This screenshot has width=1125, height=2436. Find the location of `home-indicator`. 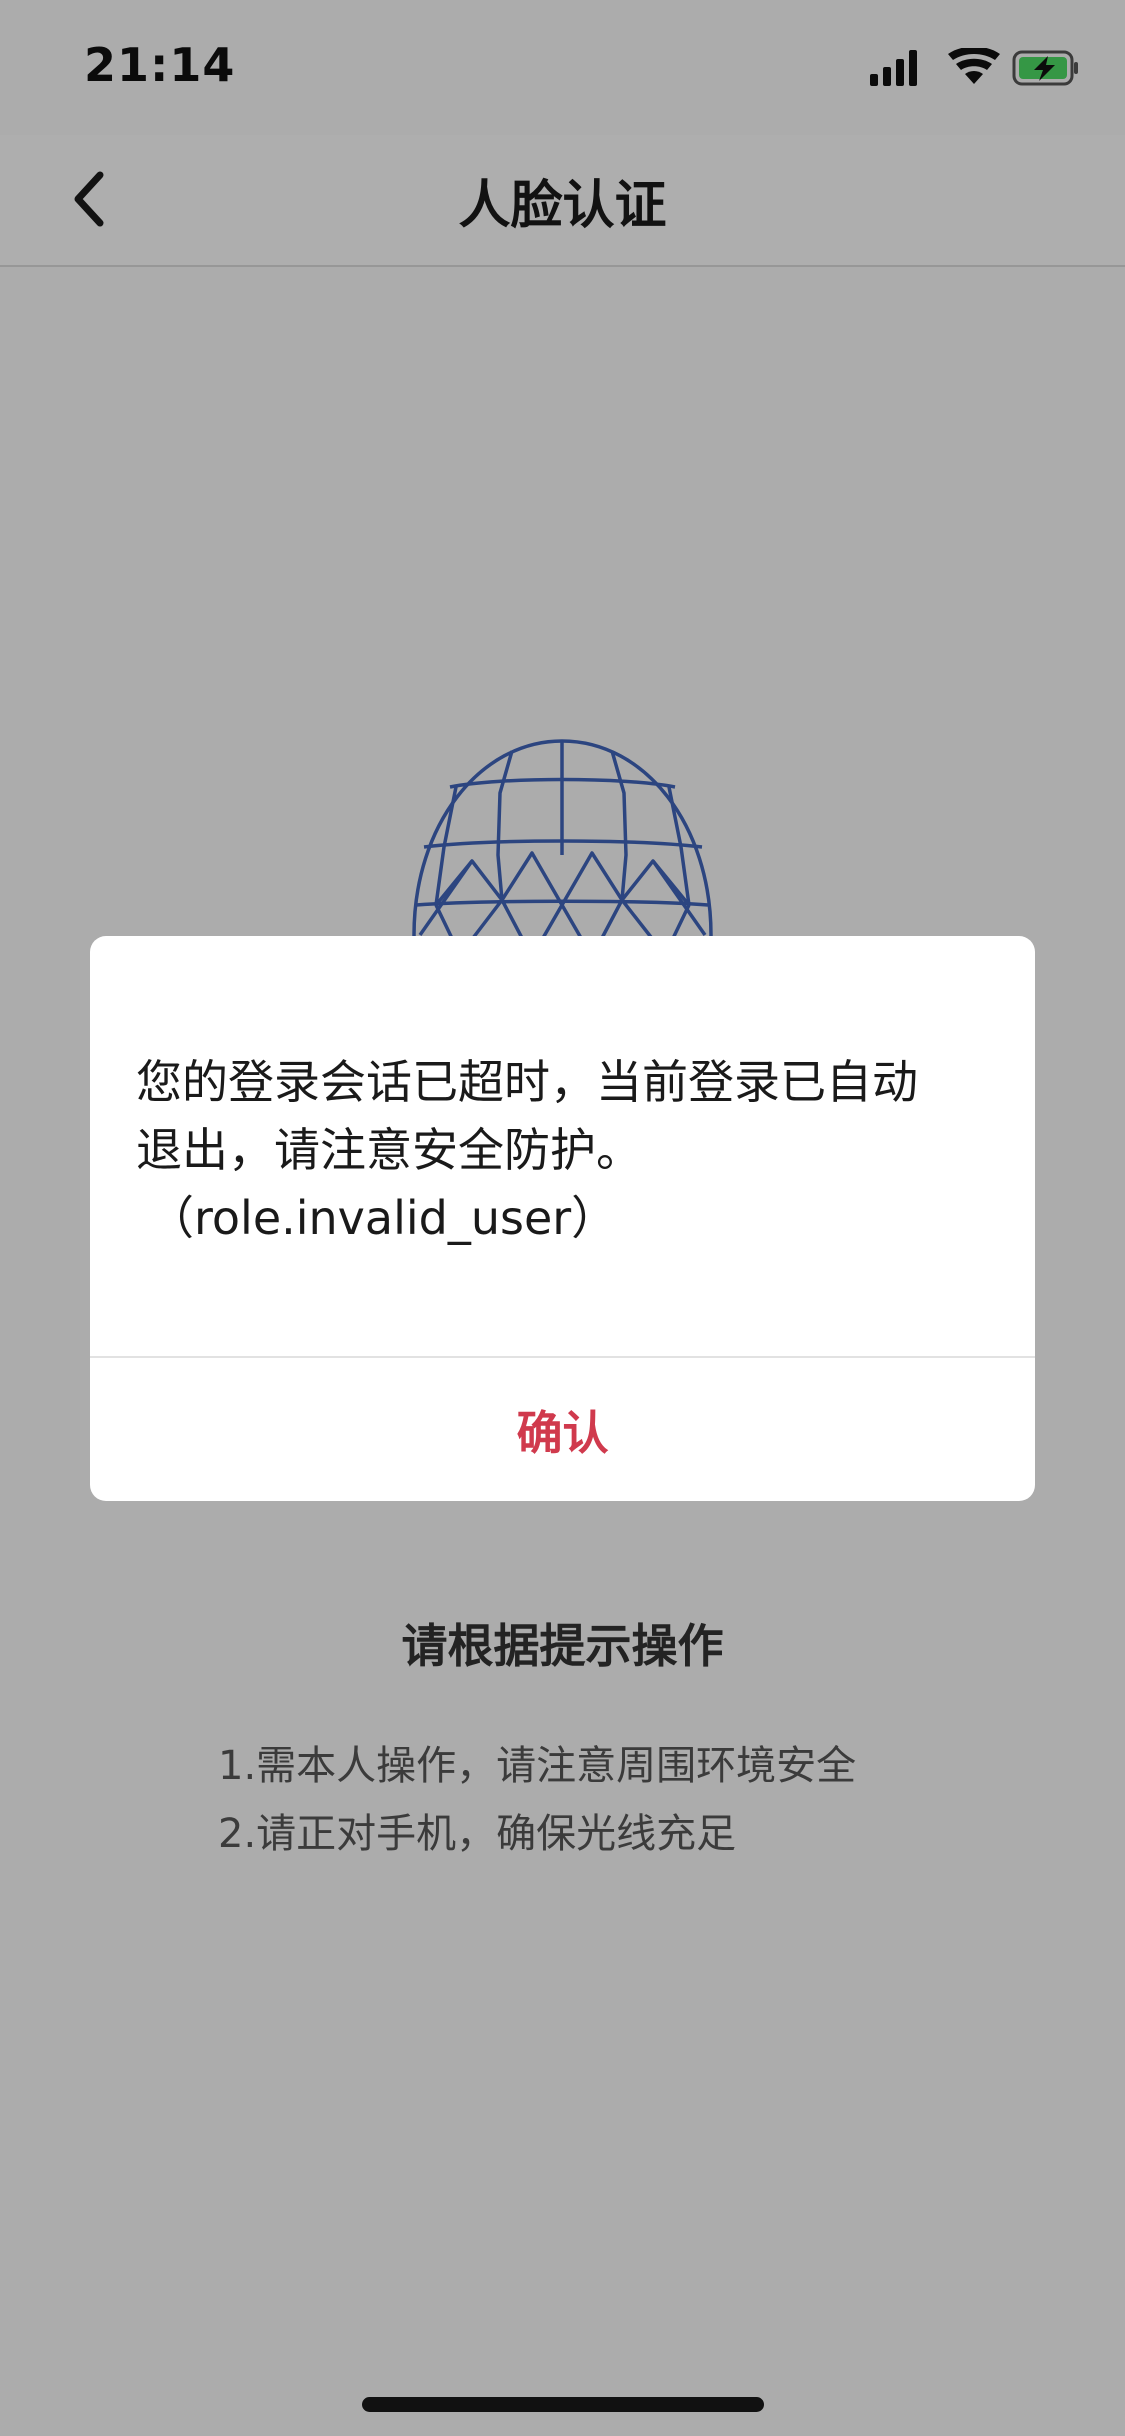

home-indicator is located at coordinates (563, 2404).